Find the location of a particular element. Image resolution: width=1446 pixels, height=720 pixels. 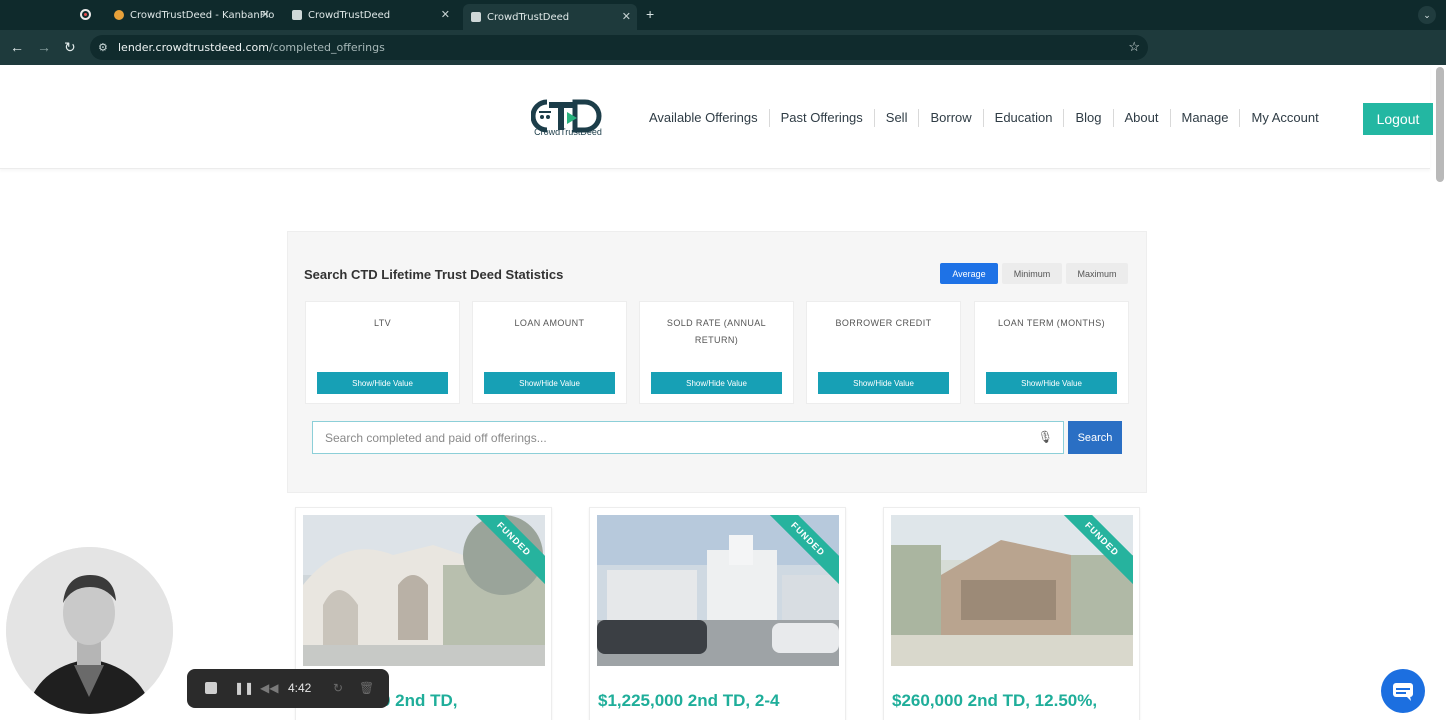

nav-blog: Blog is located at coordinates (1087, 118).